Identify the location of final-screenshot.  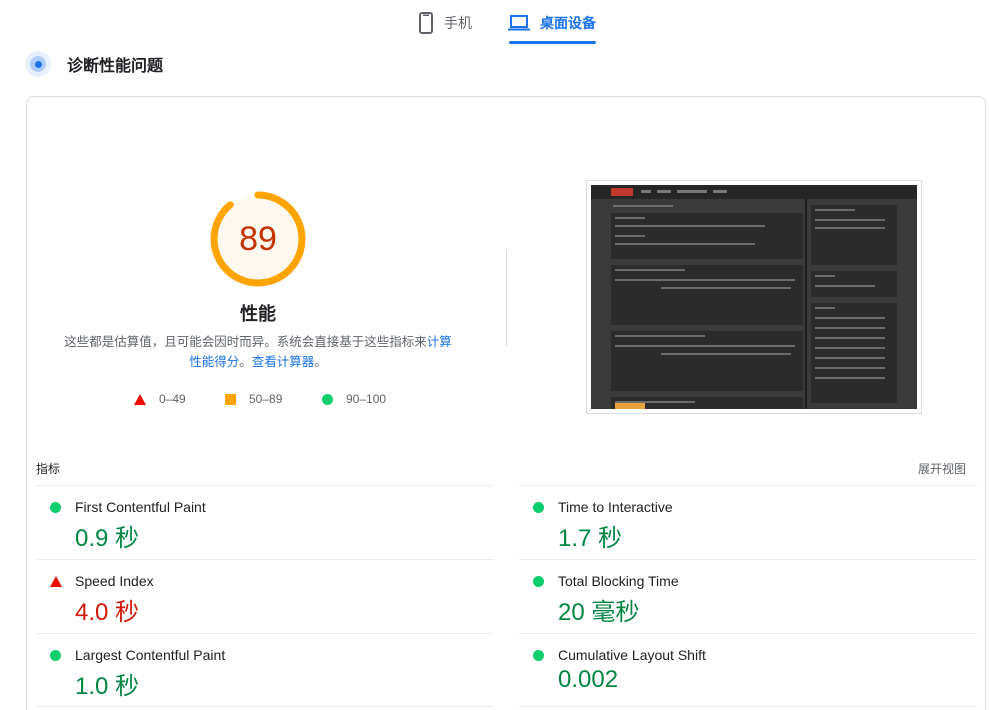
(754, 297).